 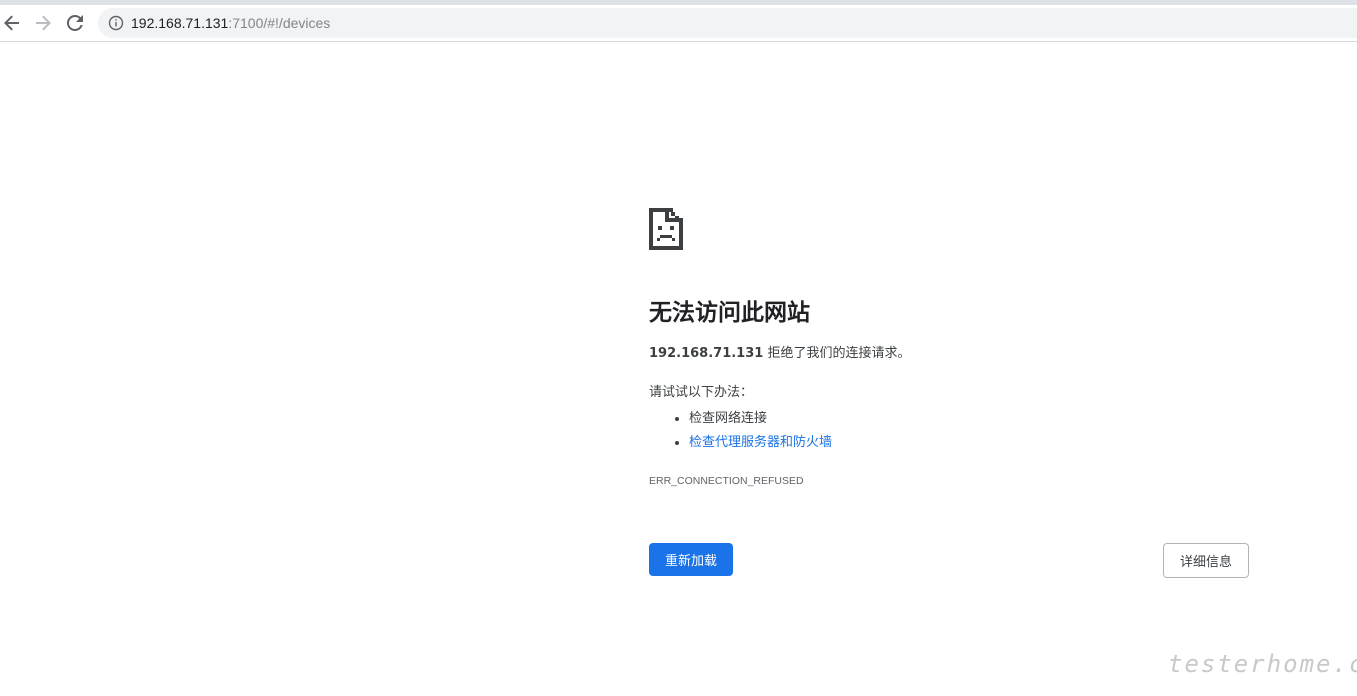 I want to click on reload-page-button, so click(x=75, y=23).